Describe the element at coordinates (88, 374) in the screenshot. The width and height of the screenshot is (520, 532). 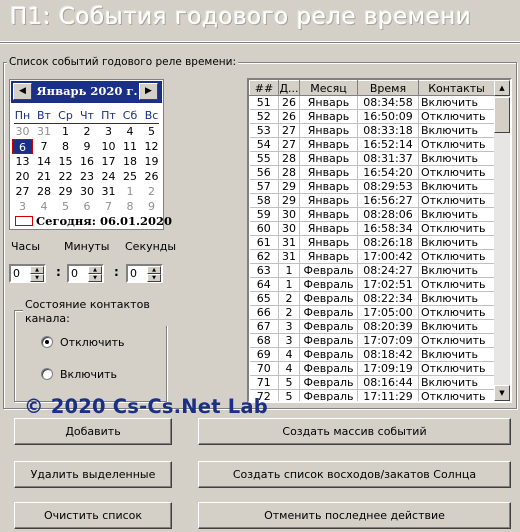
I see `radio-on-label: Включить` at that location.